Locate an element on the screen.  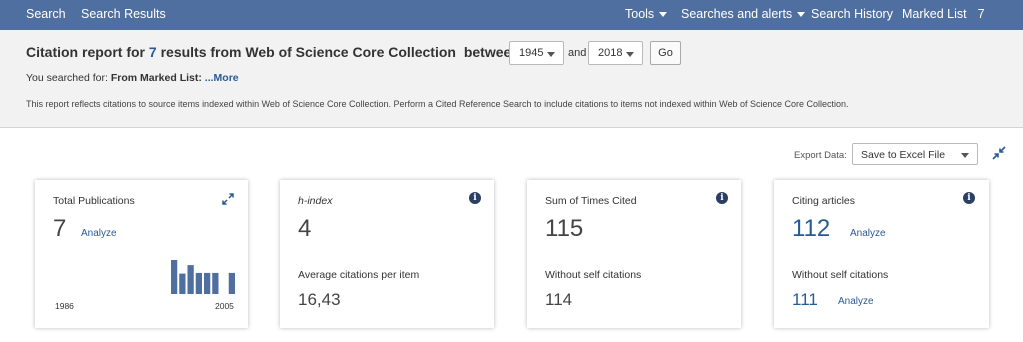
average-citations-value: 16,43 is located at coordinates (319, 299).